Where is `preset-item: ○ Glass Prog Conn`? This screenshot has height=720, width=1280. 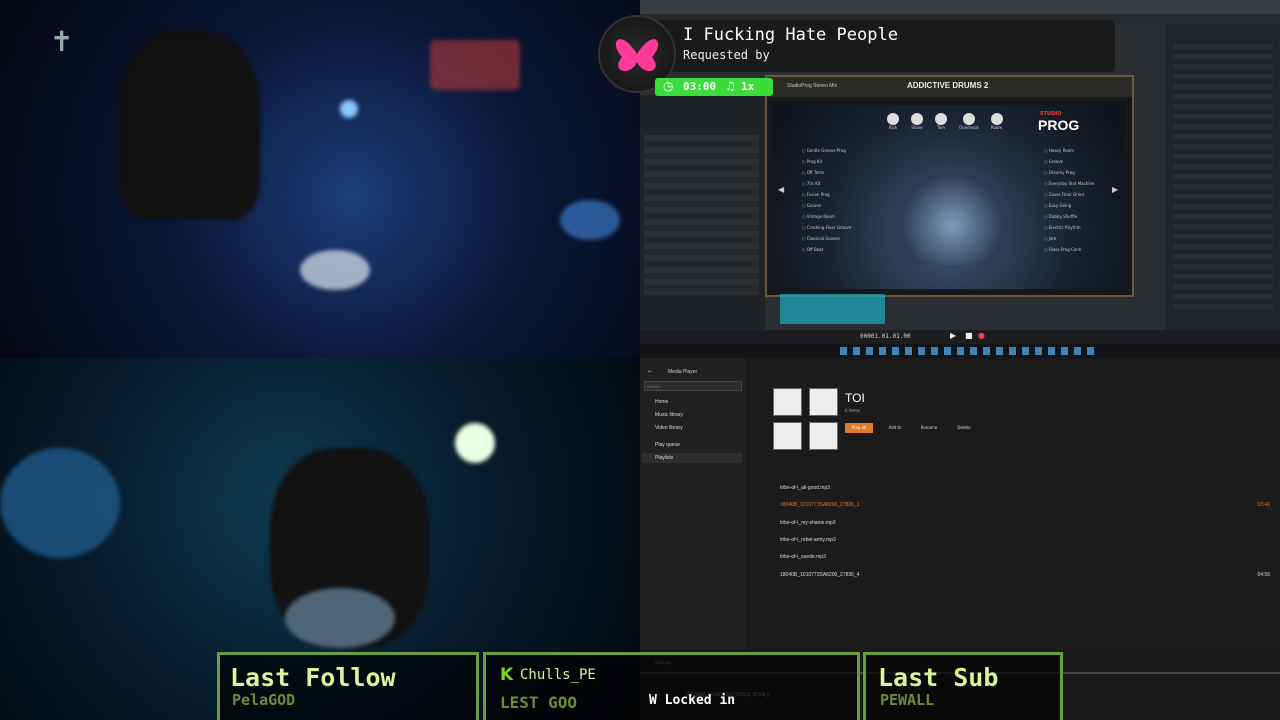 preset-item: ○ Glass Prog Conn is located at coordinates (1084, 249).